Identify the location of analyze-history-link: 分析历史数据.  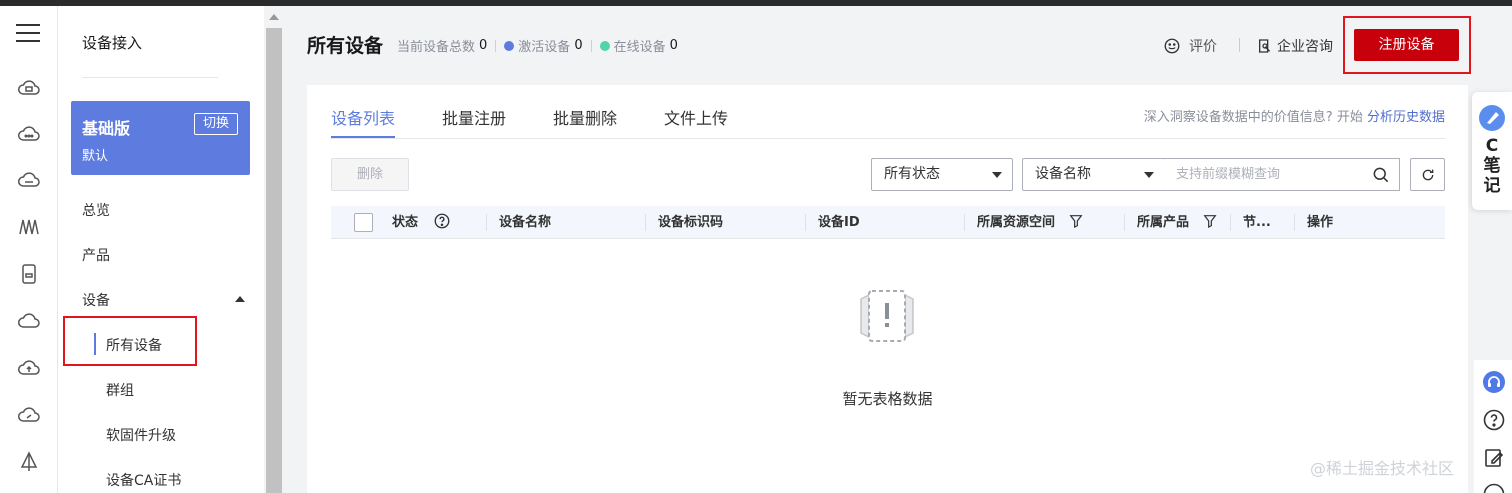
(1406, 117).